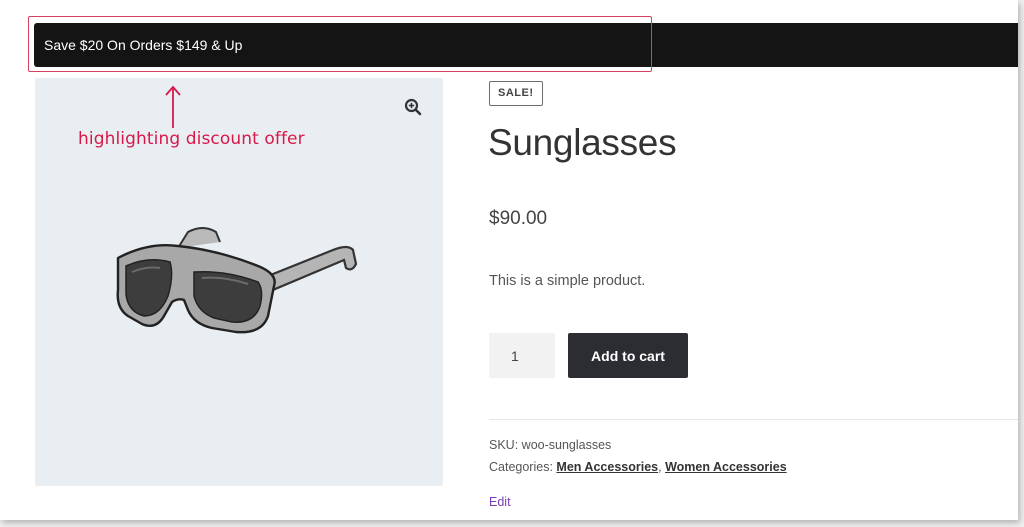 The height and width of the screenshot is (527, 1024). What do you see at coordinates (582, 142) in the screenshot?
I see `product-title: Sunglasses` at bounding box center [582, 142].